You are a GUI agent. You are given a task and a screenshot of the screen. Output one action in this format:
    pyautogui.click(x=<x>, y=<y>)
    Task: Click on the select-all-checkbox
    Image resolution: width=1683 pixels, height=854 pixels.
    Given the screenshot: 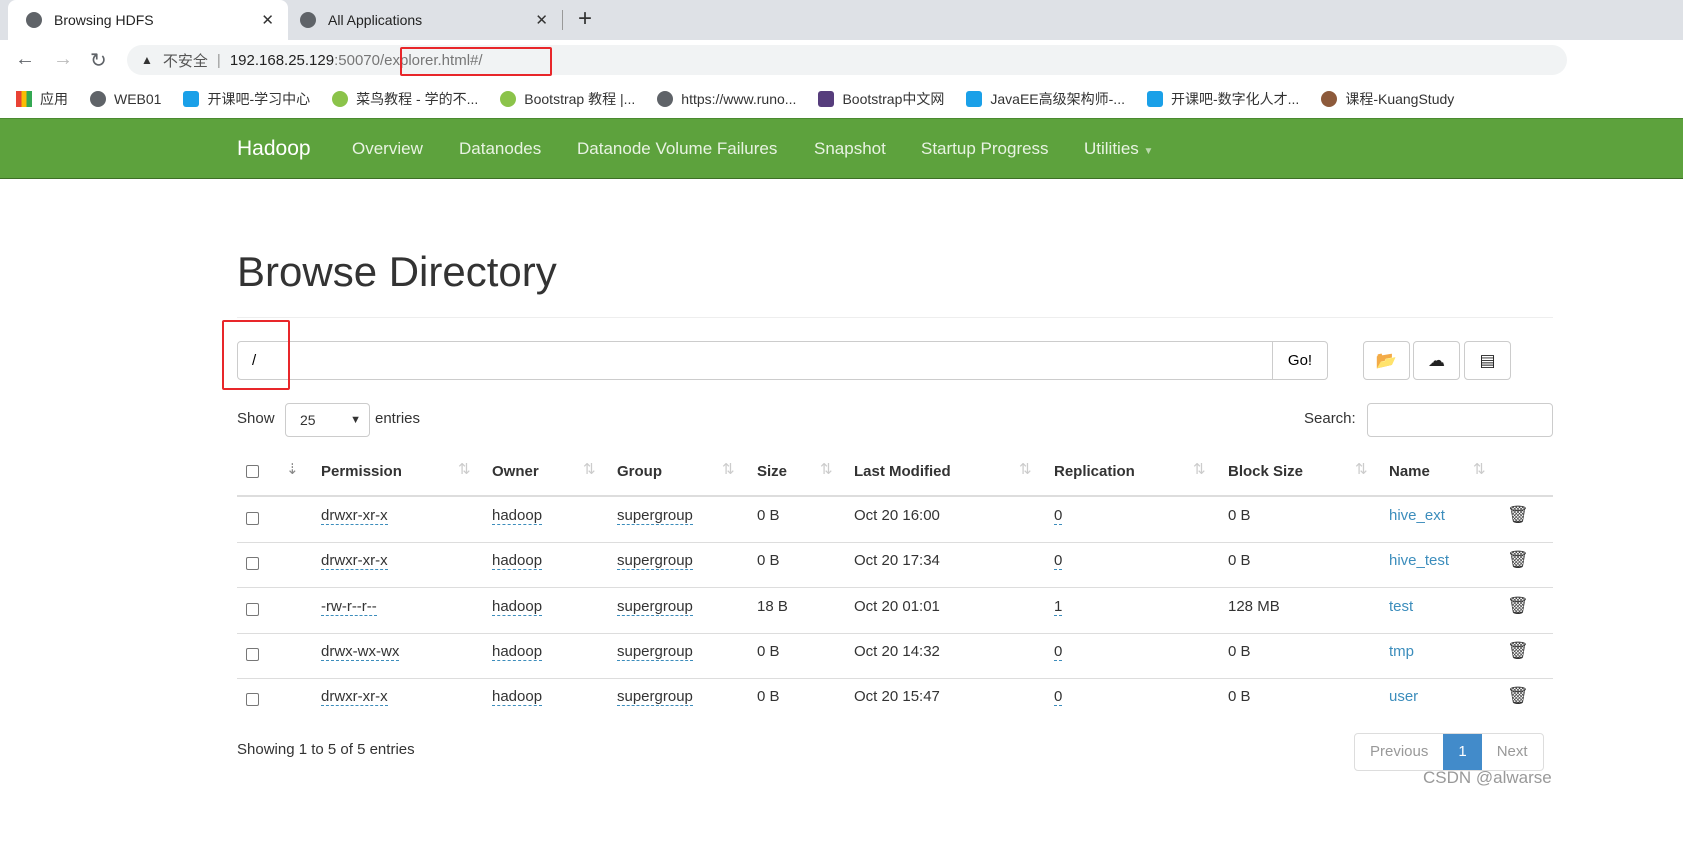 What is the action you would take?
    pyautogui.click(x=252, y=471)
    